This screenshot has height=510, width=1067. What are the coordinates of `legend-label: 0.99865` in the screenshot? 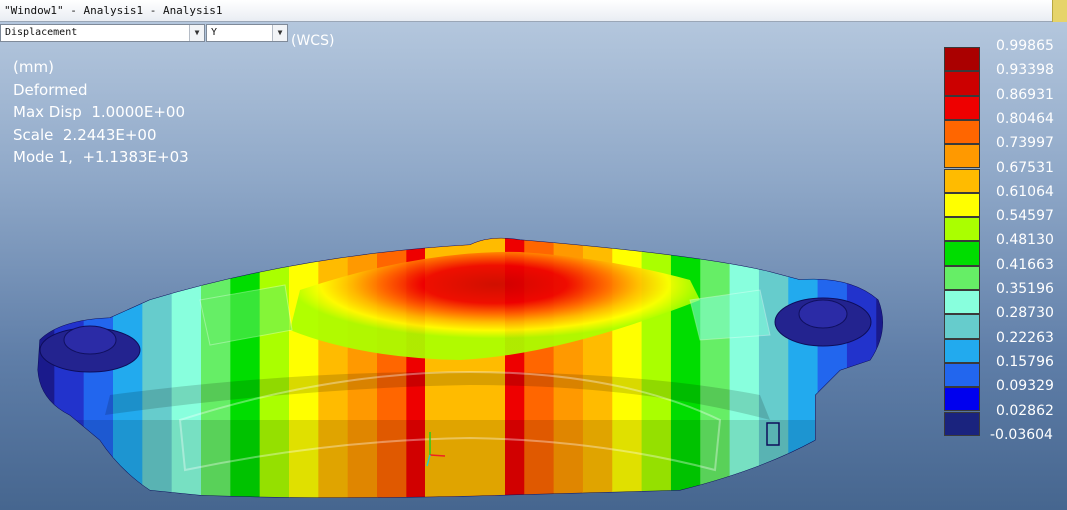 It's located at (1025, 46).